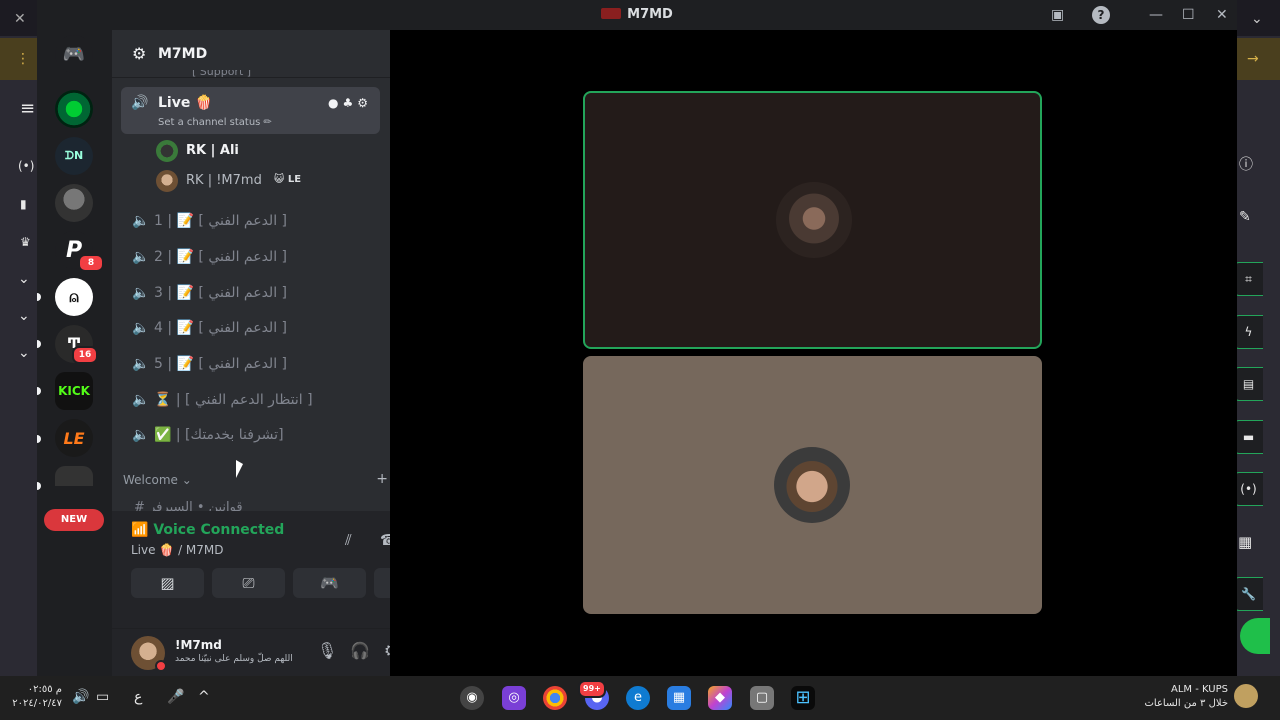 The width and height of the screenshot is (1280, 720). I want to click on weather-title: ALM - KUPS, so click(1199, 689).